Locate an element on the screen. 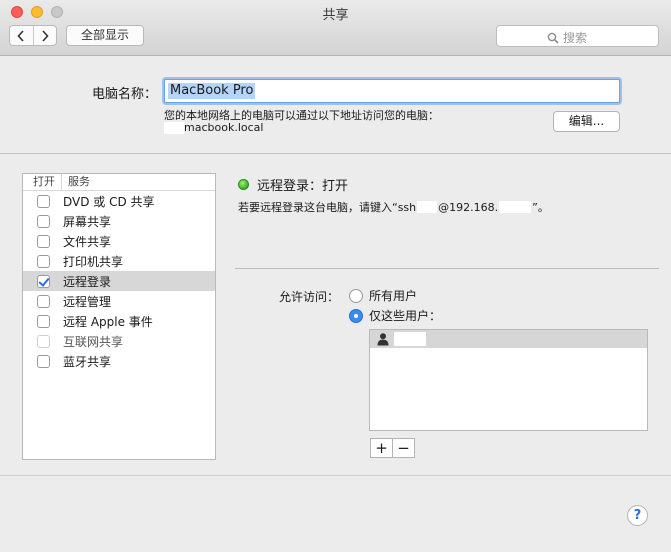 This screenshot has width=671, height=552. computer-name-label: 电脑名称： is located at coordinates (125, 94).